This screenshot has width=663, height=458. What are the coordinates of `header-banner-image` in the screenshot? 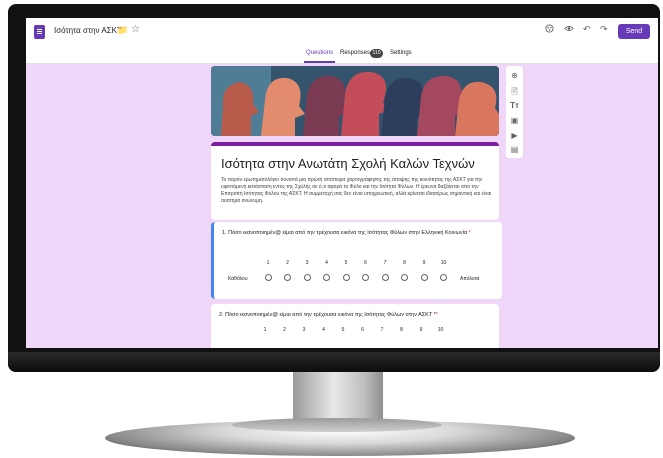 It's located at (355, 101).